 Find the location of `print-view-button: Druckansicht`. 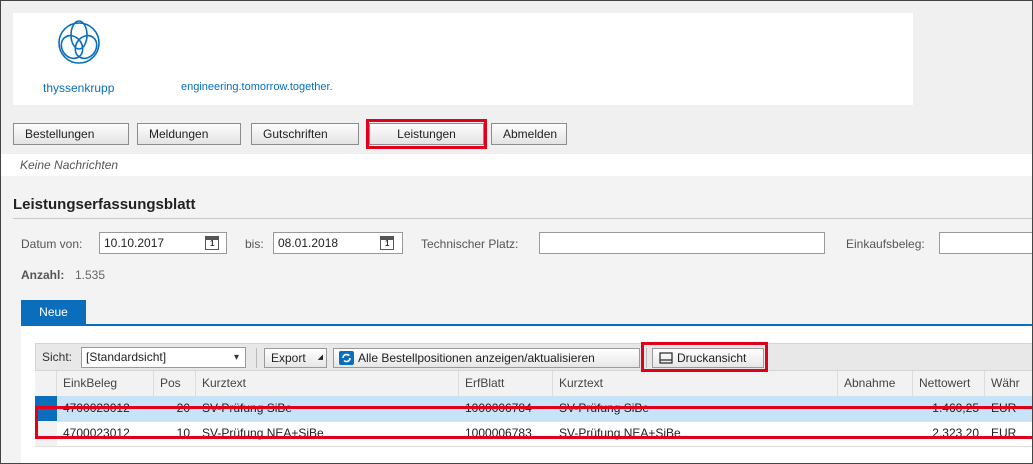

print-view-button: Druckansicht is located at coordinates (708, 358).